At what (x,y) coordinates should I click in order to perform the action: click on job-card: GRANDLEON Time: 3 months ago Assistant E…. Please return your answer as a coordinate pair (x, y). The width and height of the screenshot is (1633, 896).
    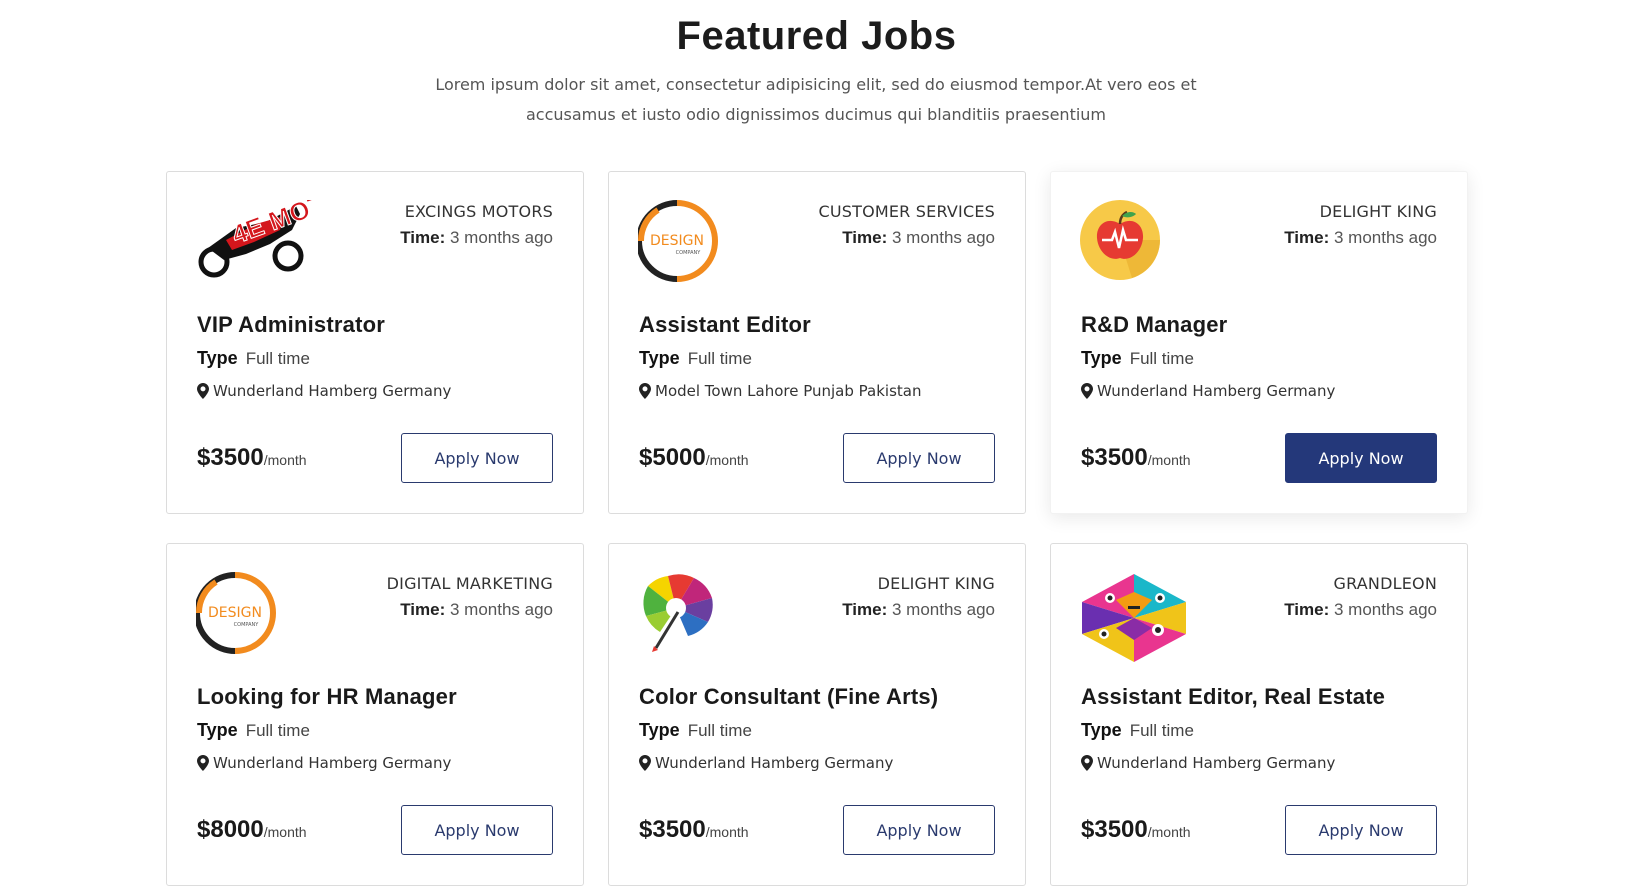
    Looking at the image, I should click on (1259, 714).